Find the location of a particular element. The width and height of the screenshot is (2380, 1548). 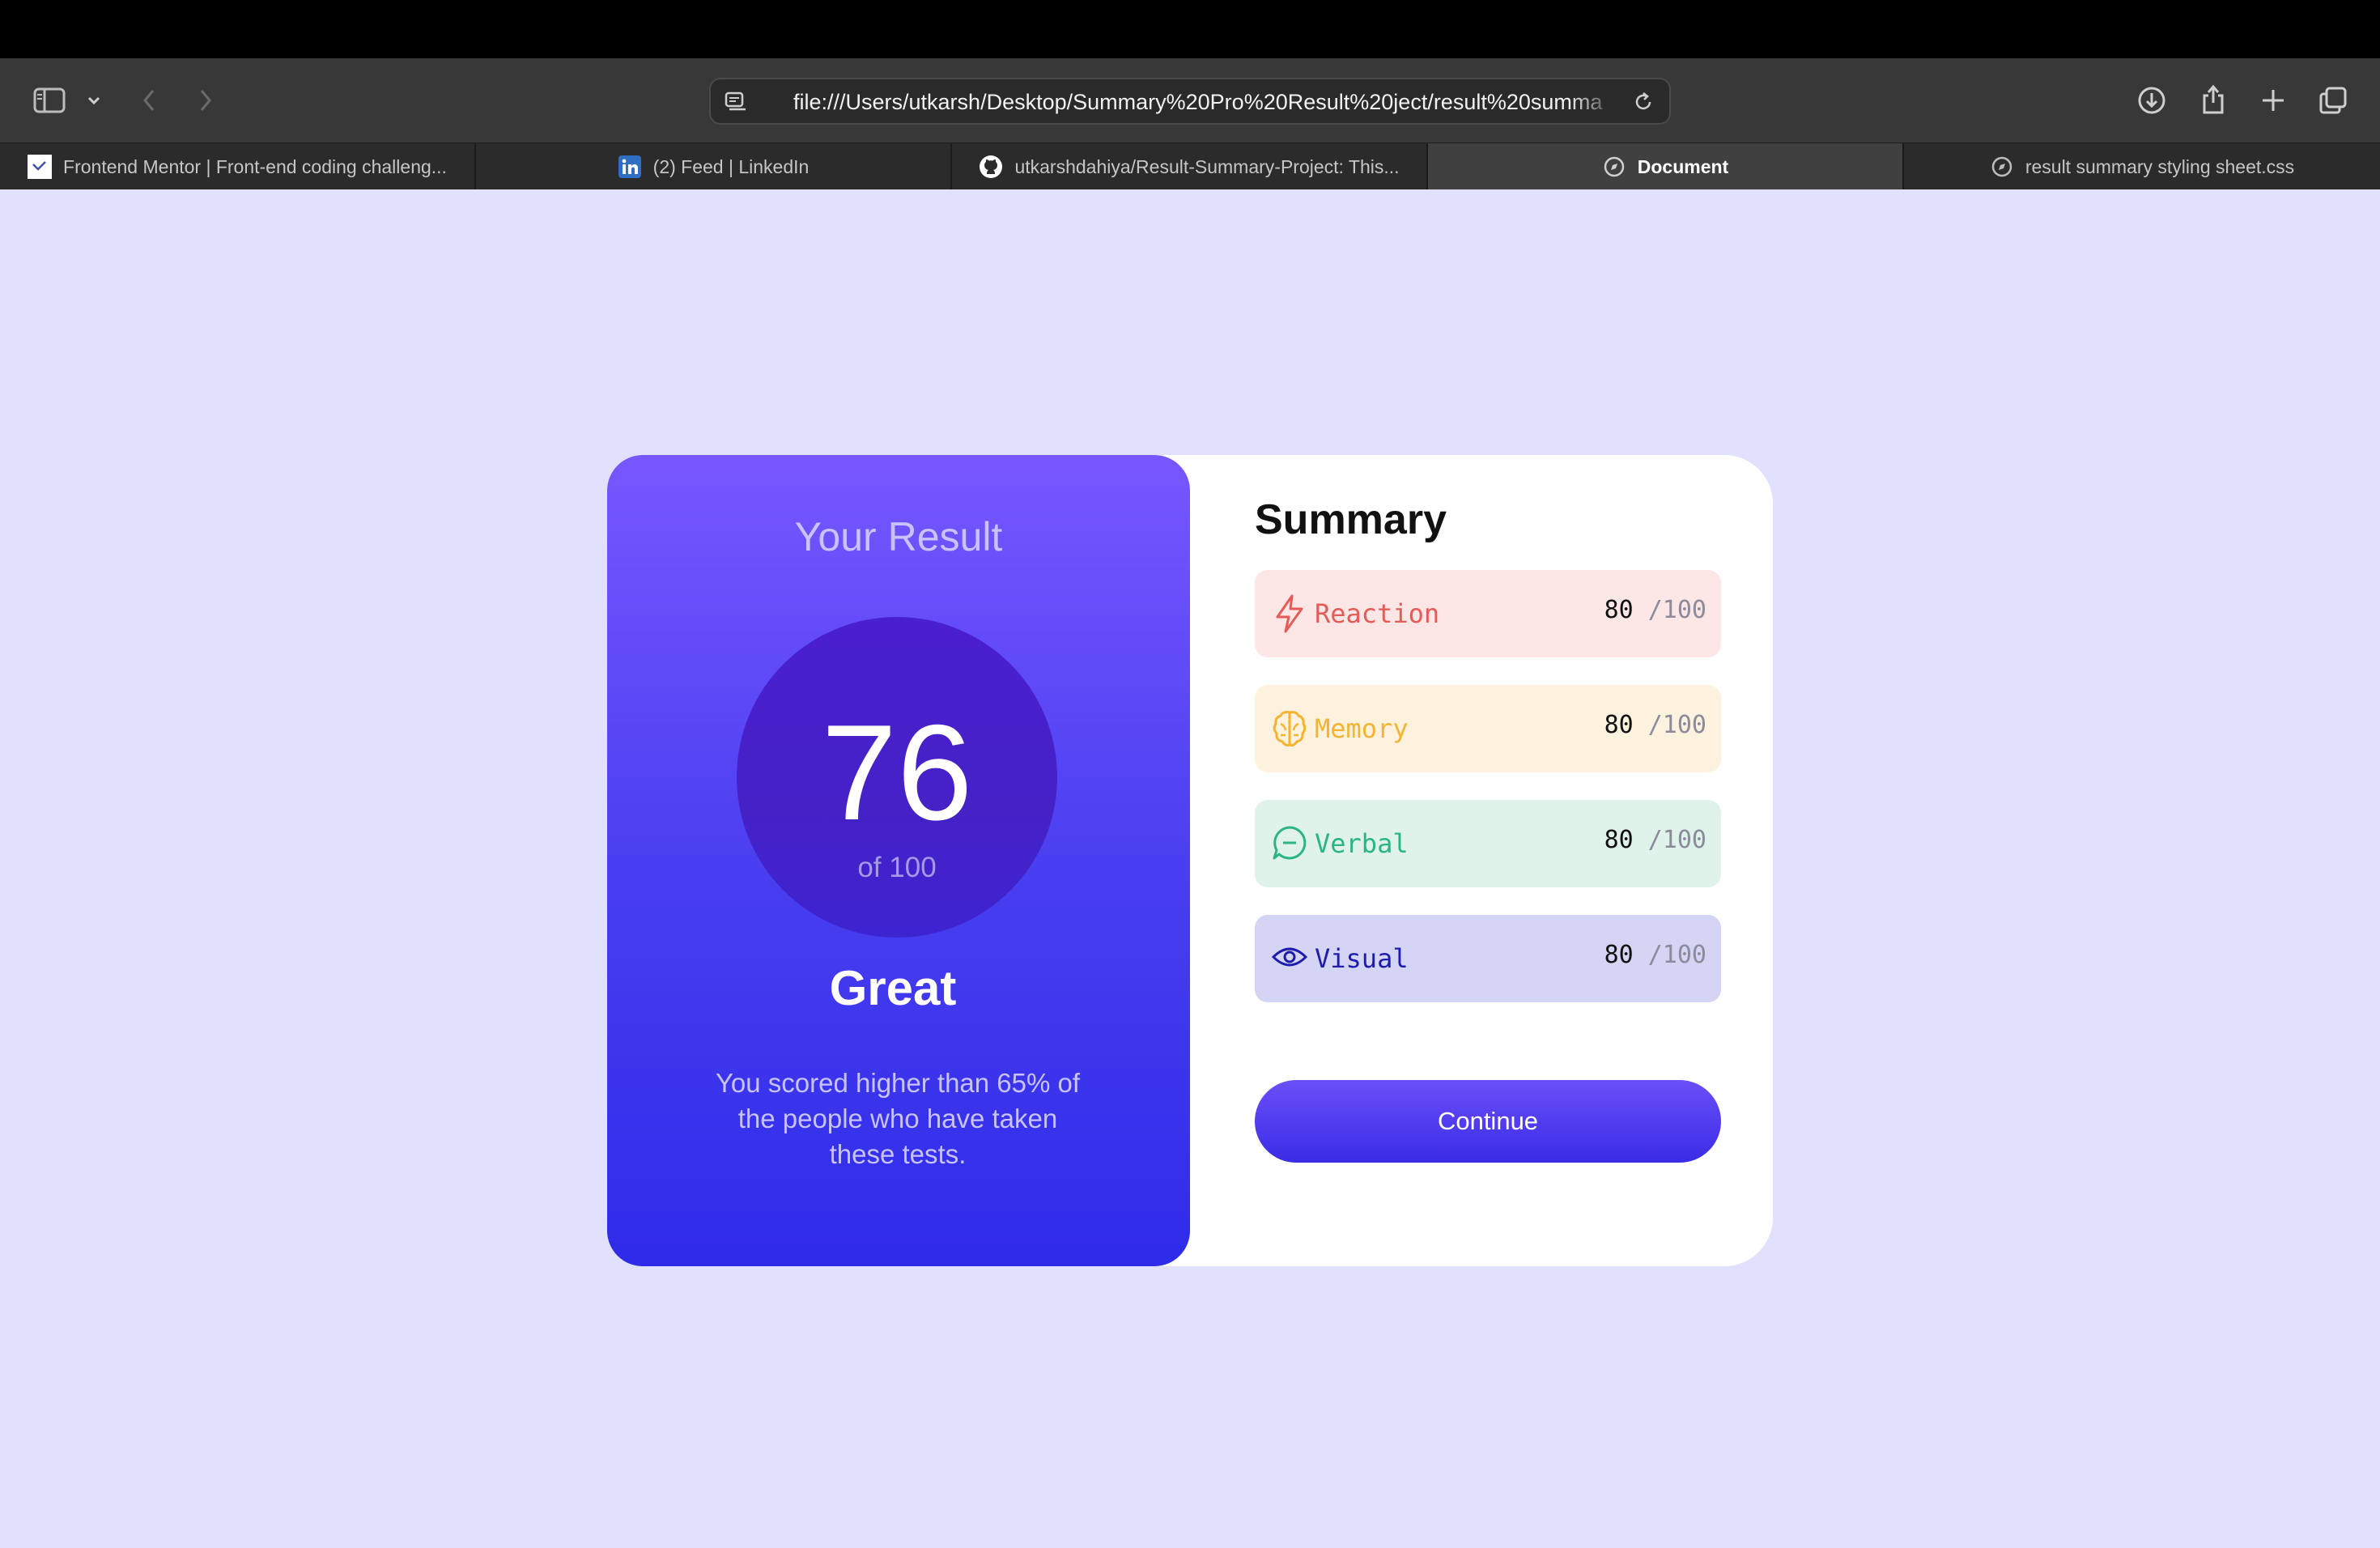

summary-row-label: Verbal is located at coordinates (1362, 844).